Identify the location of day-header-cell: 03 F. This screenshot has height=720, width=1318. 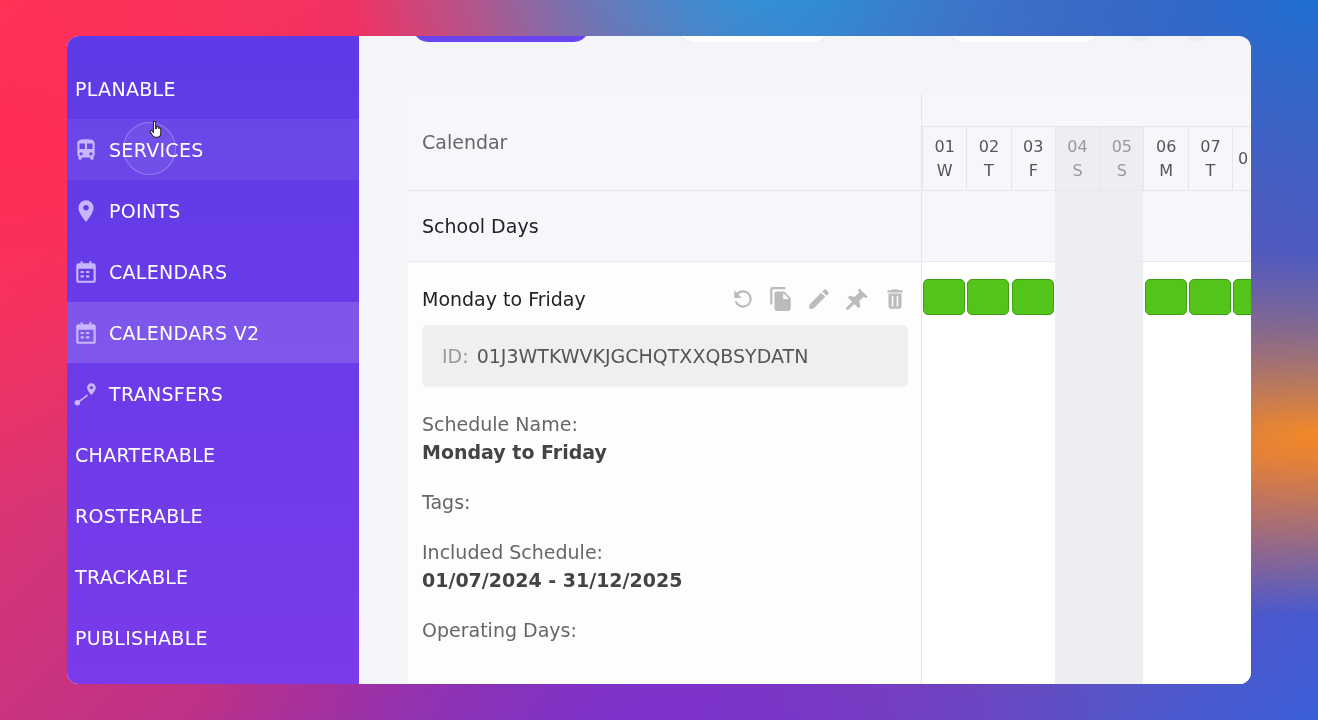
(1032, 158).